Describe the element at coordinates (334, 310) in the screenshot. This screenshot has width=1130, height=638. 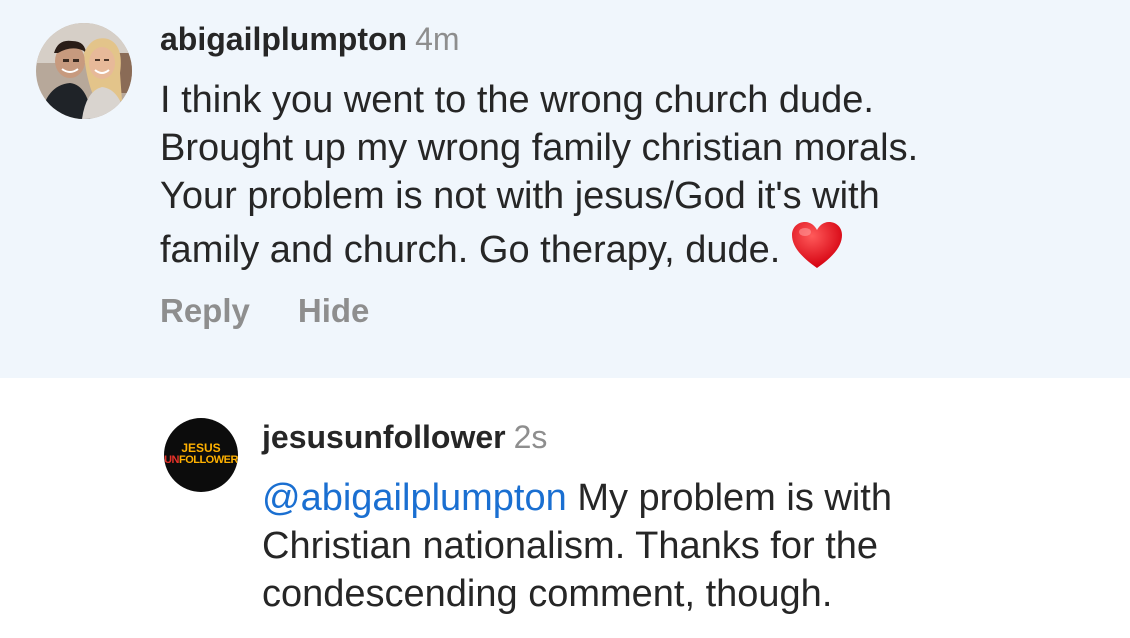
I see `hide-button: Hide` at that location.